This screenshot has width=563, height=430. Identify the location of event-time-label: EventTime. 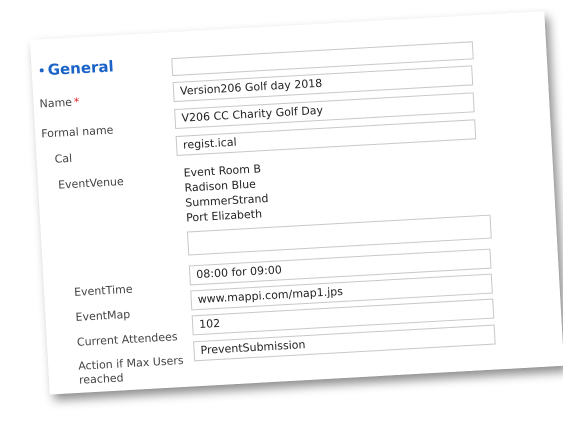
(103, 290).